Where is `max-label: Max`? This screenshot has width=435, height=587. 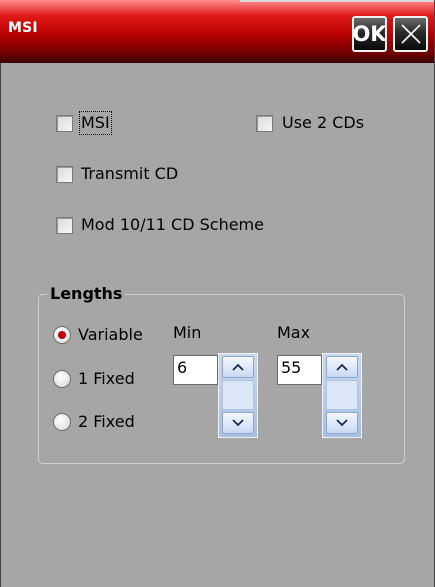
max-label: Max is located at coordinates (294, 332).